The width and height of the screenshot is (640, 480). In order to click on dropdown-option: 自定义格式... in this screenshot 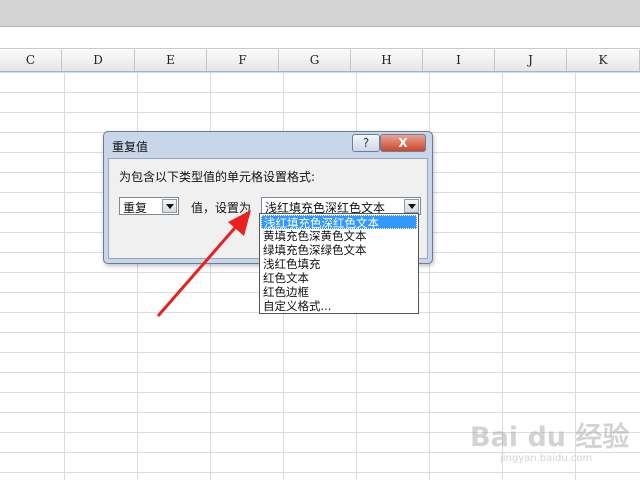, I will do `click(339, 306)`.